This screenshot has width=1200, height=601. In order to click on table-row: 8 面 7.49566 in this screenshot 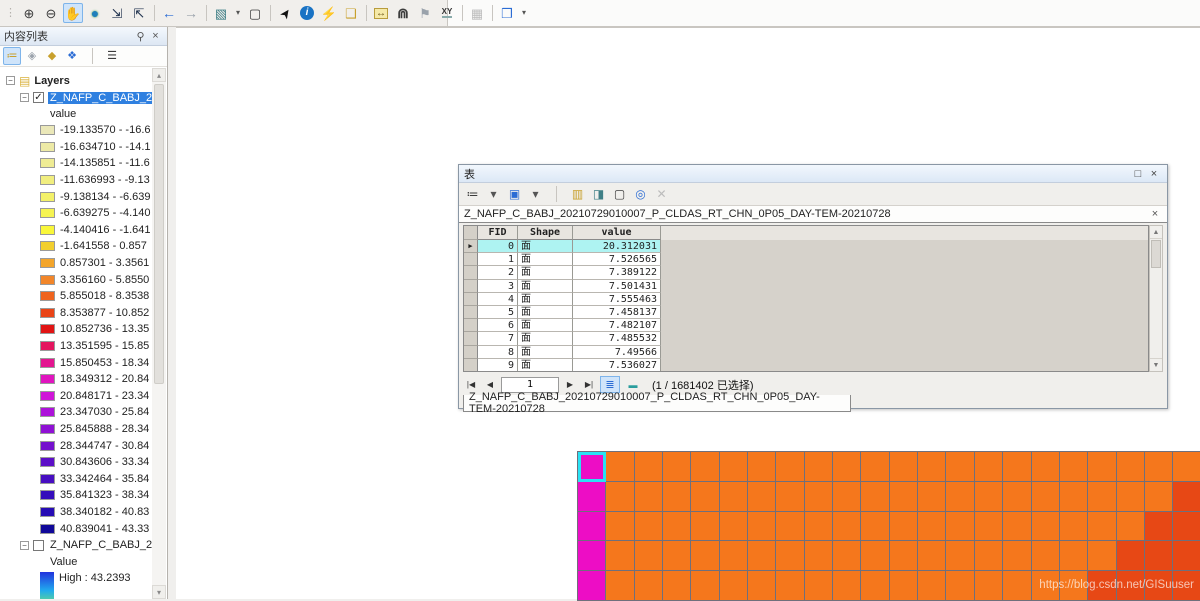, I will do `click(806, 352)`.